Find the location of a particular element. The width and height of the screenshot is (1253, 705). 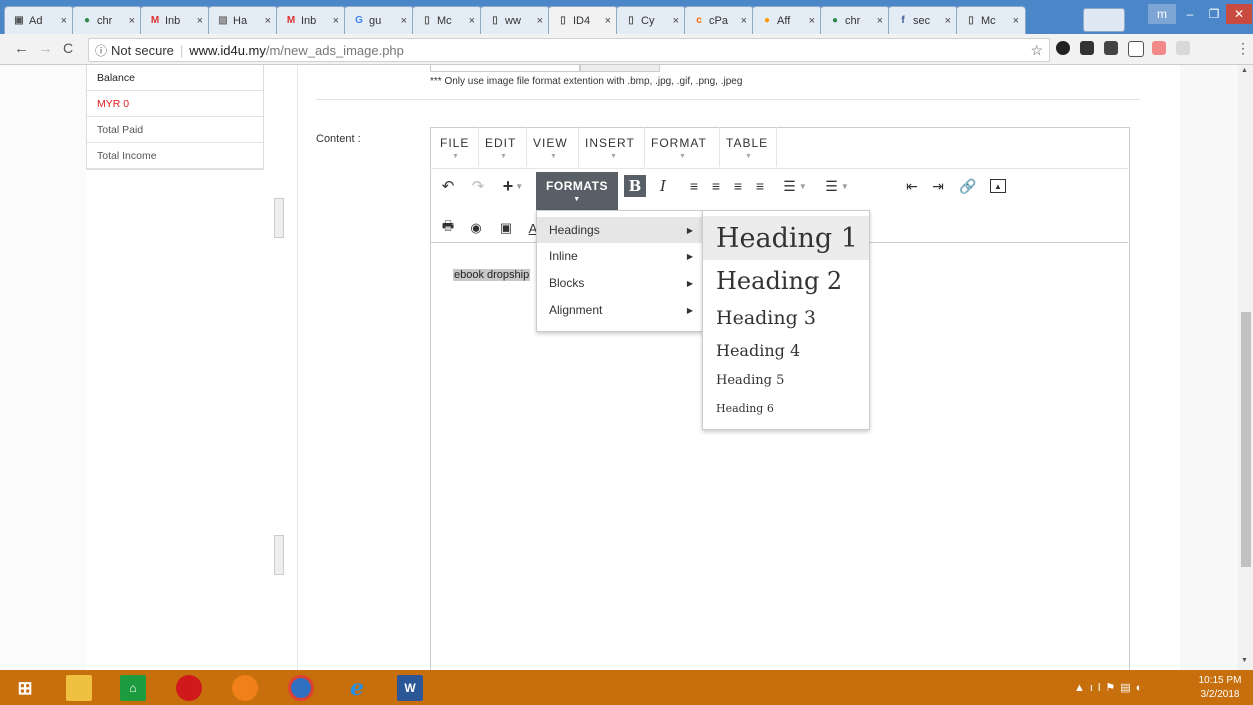

redo-icon: ↷ is located at coordinates (478, 186).